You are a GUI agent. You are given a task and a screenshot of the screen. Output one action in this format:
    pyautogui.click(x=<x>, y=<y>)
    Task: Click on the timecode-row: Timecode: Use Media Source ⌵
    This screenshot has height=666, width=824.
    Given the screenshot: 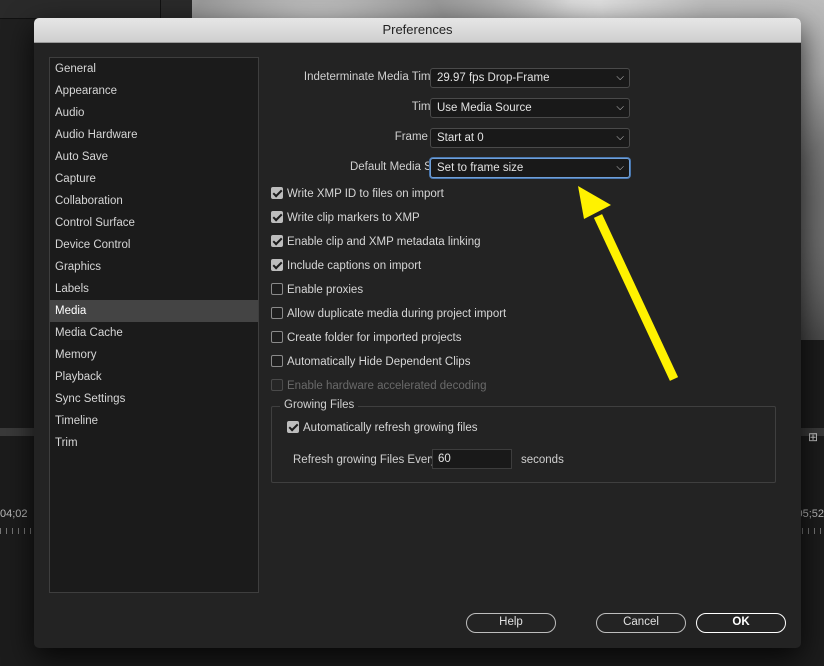 What is the action you would take?
    pyautogui.click(x=471, y=108)
    